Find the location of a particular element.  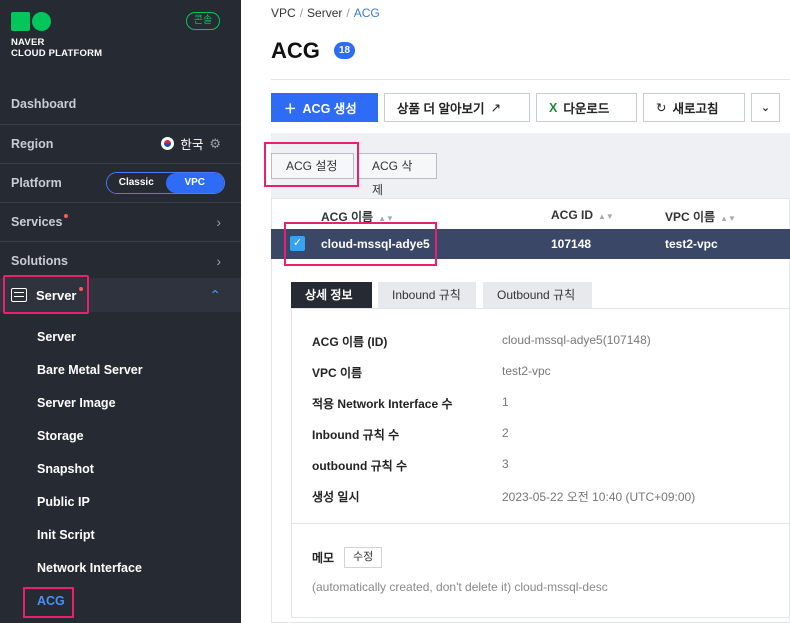

sidebar-item-public-ip: Public IP is located at coordinates (63, 502).